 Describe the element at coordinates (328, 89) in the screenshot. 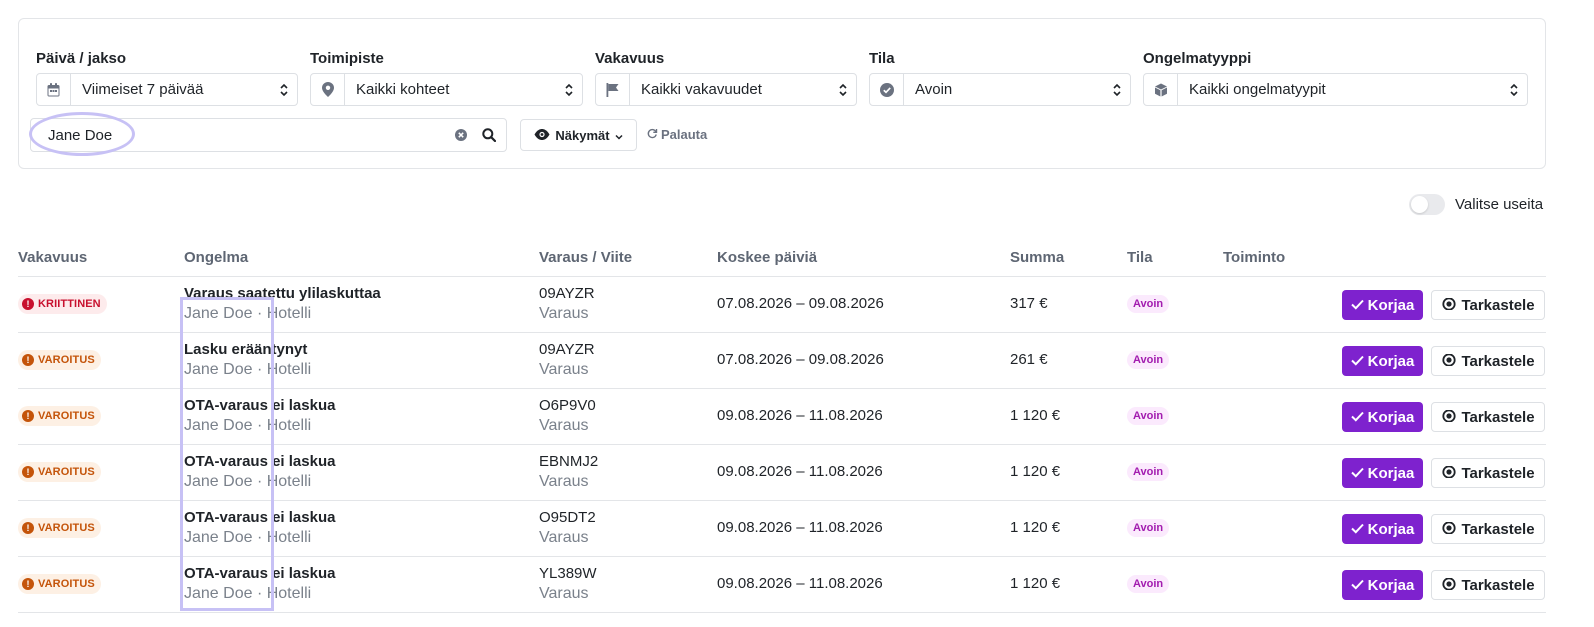

I see `map-pin-icon` at that location.